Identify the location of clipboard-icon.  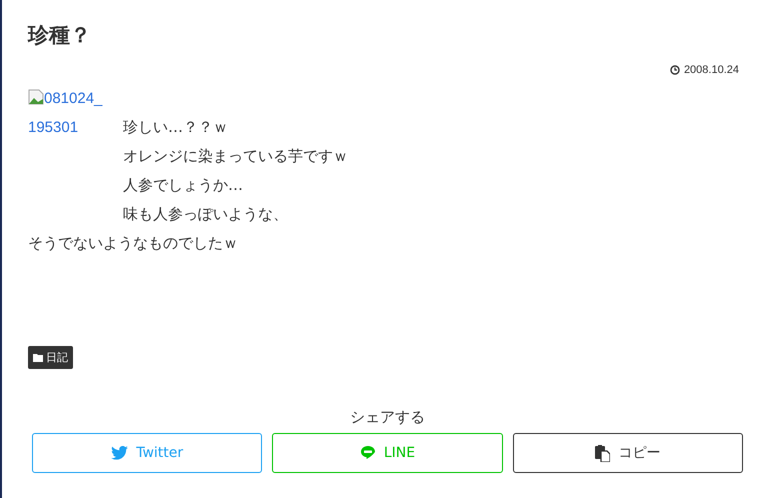
(602, 453).